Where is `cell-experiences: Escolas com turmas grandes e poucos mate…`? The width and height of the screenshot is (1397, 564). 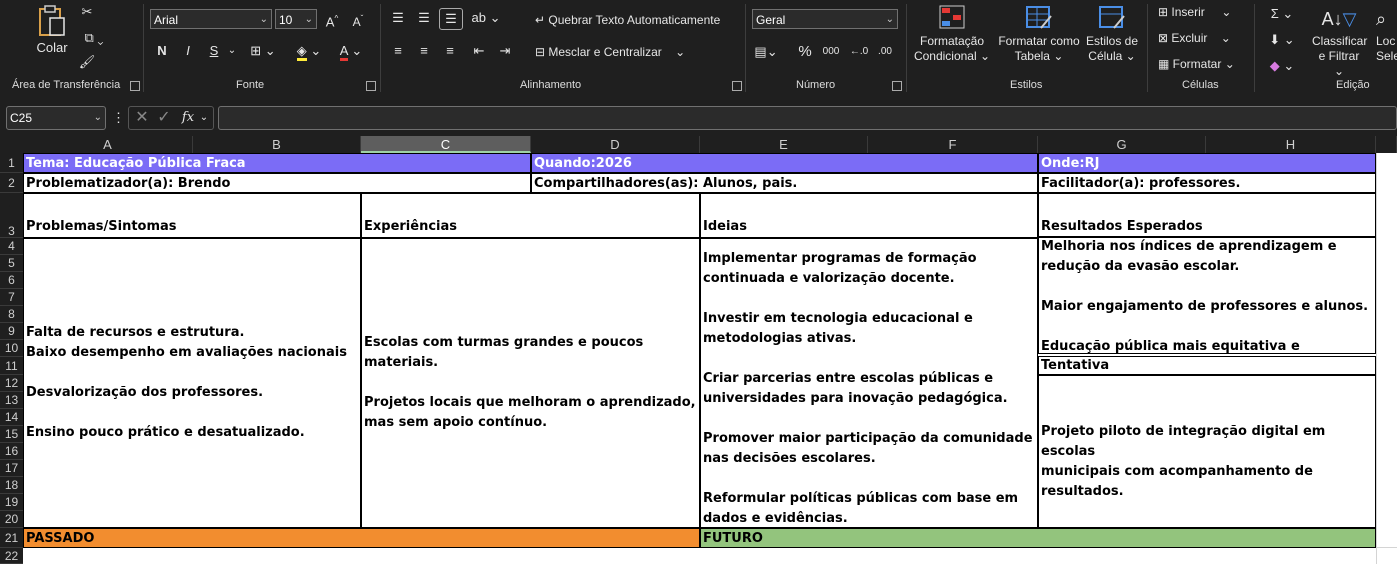
cell-experiences: Escolas com turmas grandes e poucos mate… is located at coordinates (530, 383).